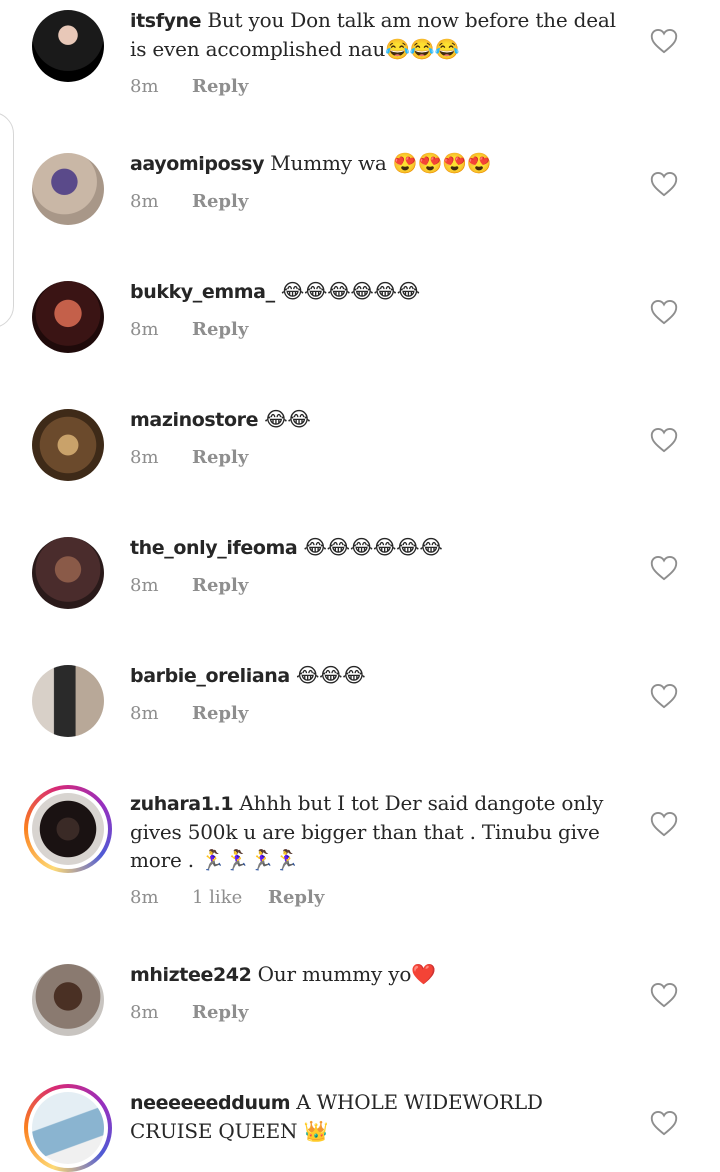 This screenshot has width=720, height=1172. Describe the element at coordinates (346, 974) in the screenshot. I see `comment-text: Our mummy yo❤️` at that location.